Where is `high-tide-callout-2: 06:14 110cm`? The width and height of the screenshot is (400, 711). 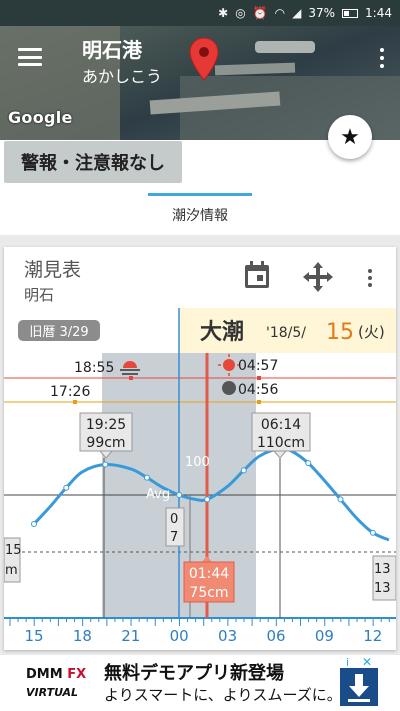 high-tide-callout-2: 06:14 110cm is located at coordinates (281, 435).